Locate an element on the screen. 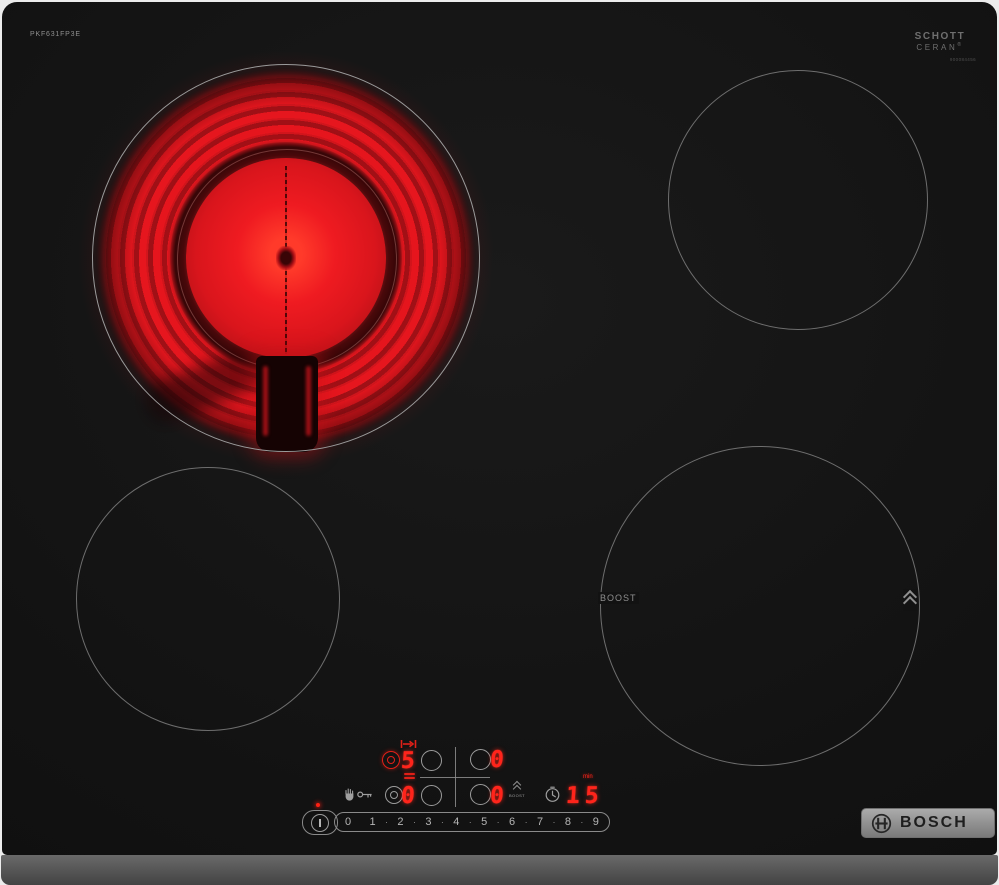  front-right-zone-key is located at coordinates (480, 794).